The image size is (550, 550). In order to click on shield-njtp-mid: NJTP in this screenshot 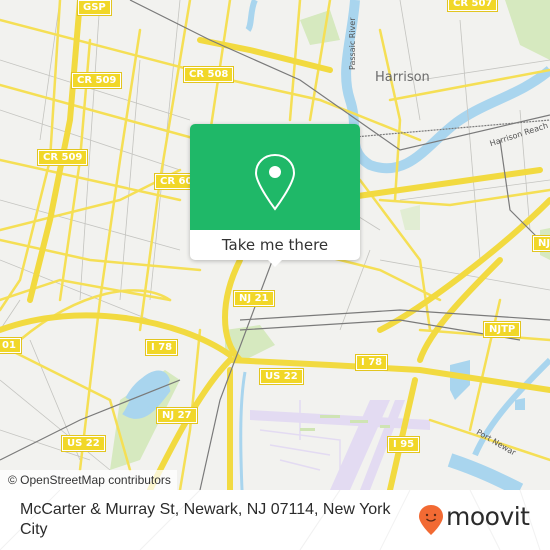, I will do `click(502, 329)`.